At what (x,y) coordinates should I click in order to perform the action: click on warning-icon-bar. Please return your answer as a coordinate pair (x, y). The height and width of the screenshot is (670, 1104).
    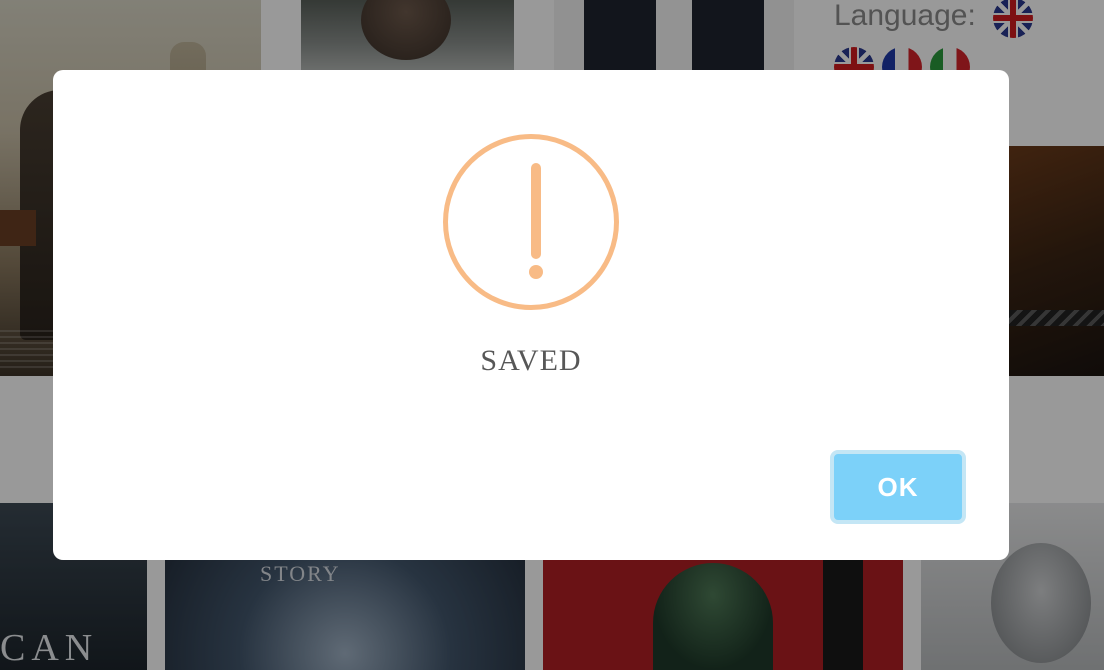
    Looking at the image, I should click on (536, 211).